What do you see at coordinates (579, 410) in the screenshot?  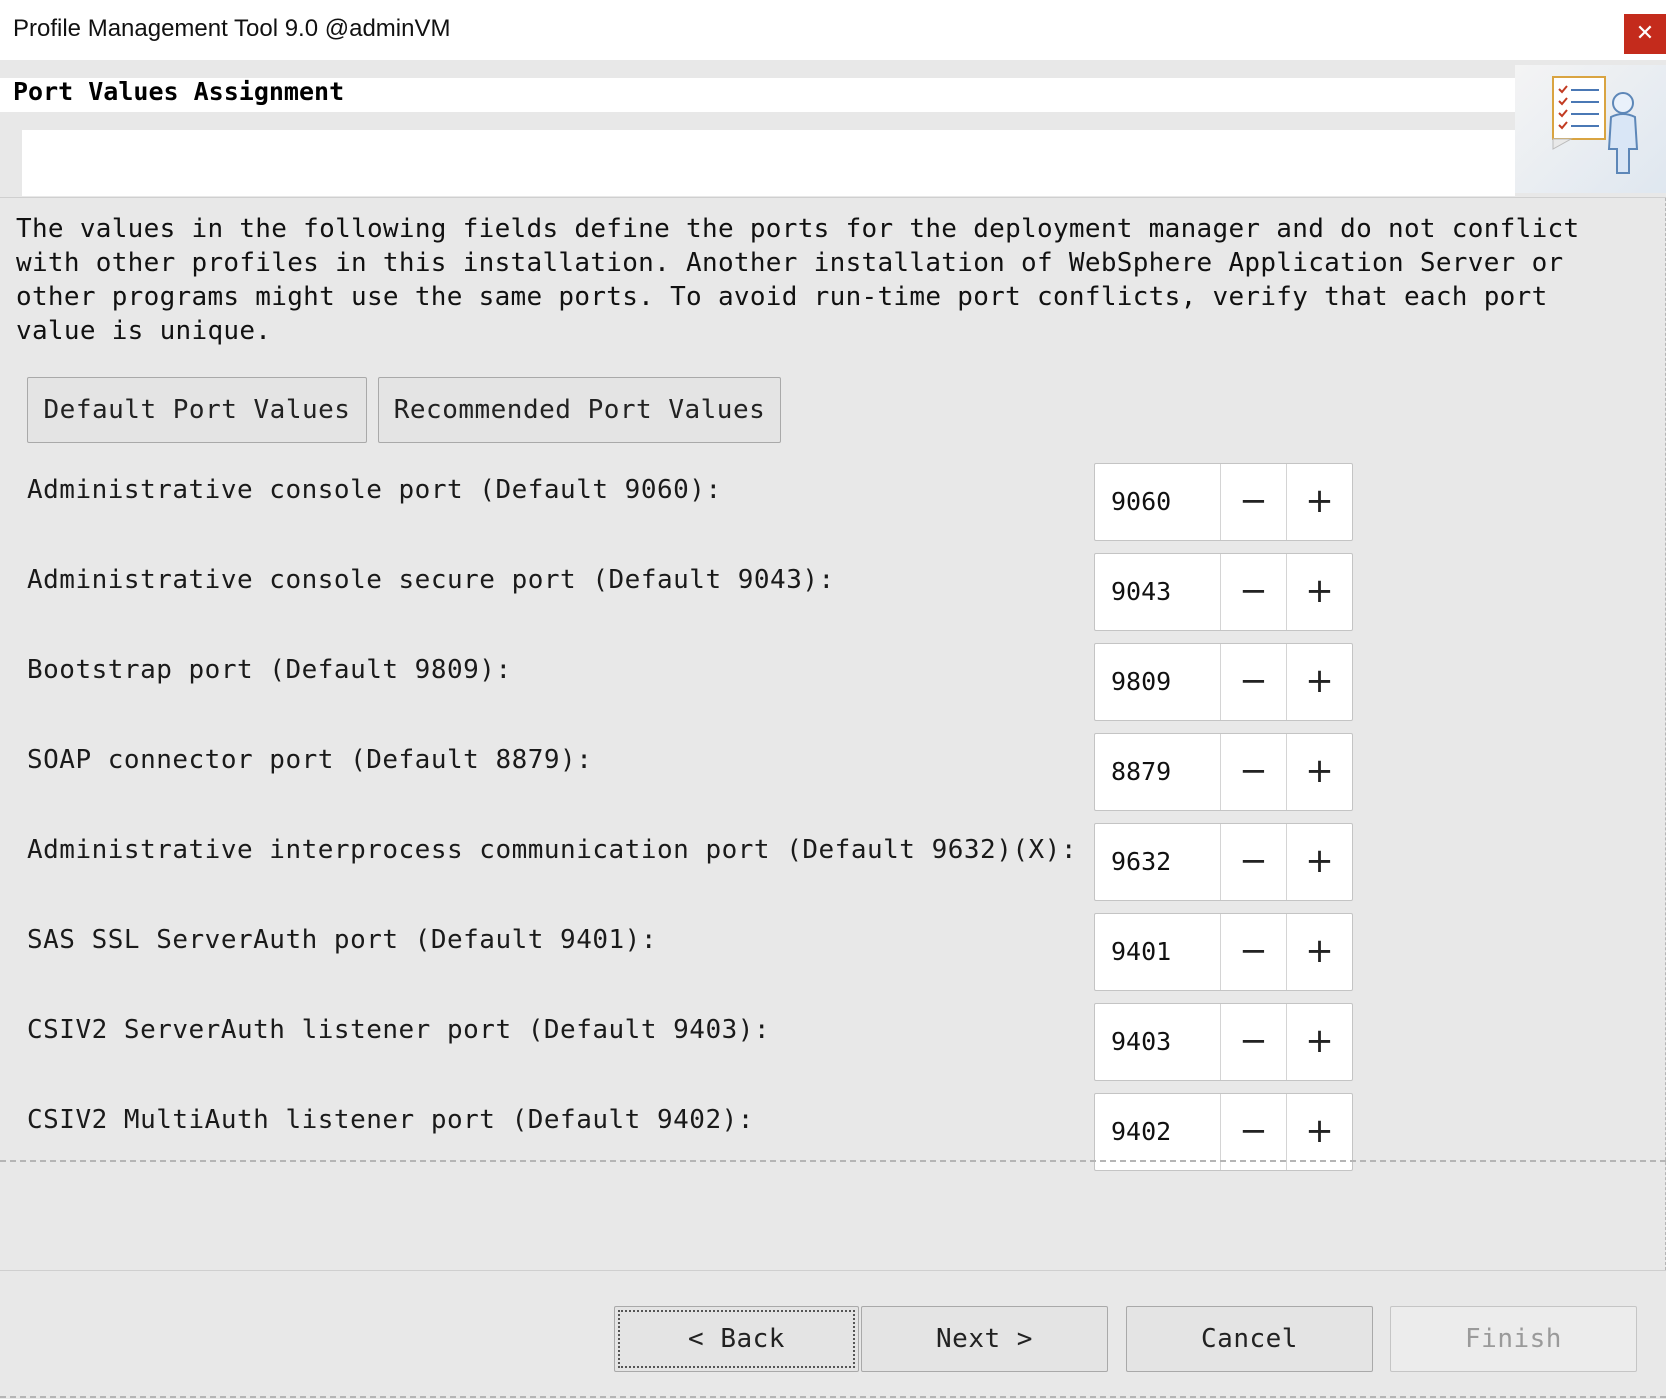 I see `recommended-port-values-button: Recommended Port Values` at bounding box center [579, 410].